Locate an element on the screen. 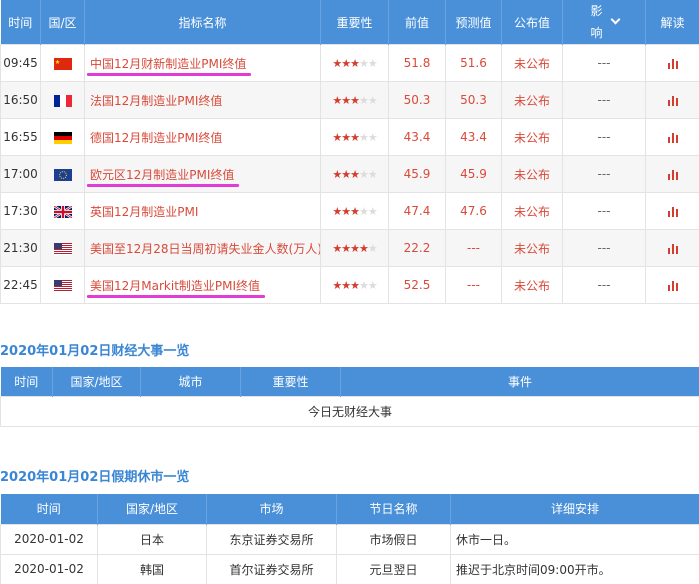 Image resolution: width=699 pixels, height=584 pixels. row-previous: 50.3 is located at coordinates (417, 100).